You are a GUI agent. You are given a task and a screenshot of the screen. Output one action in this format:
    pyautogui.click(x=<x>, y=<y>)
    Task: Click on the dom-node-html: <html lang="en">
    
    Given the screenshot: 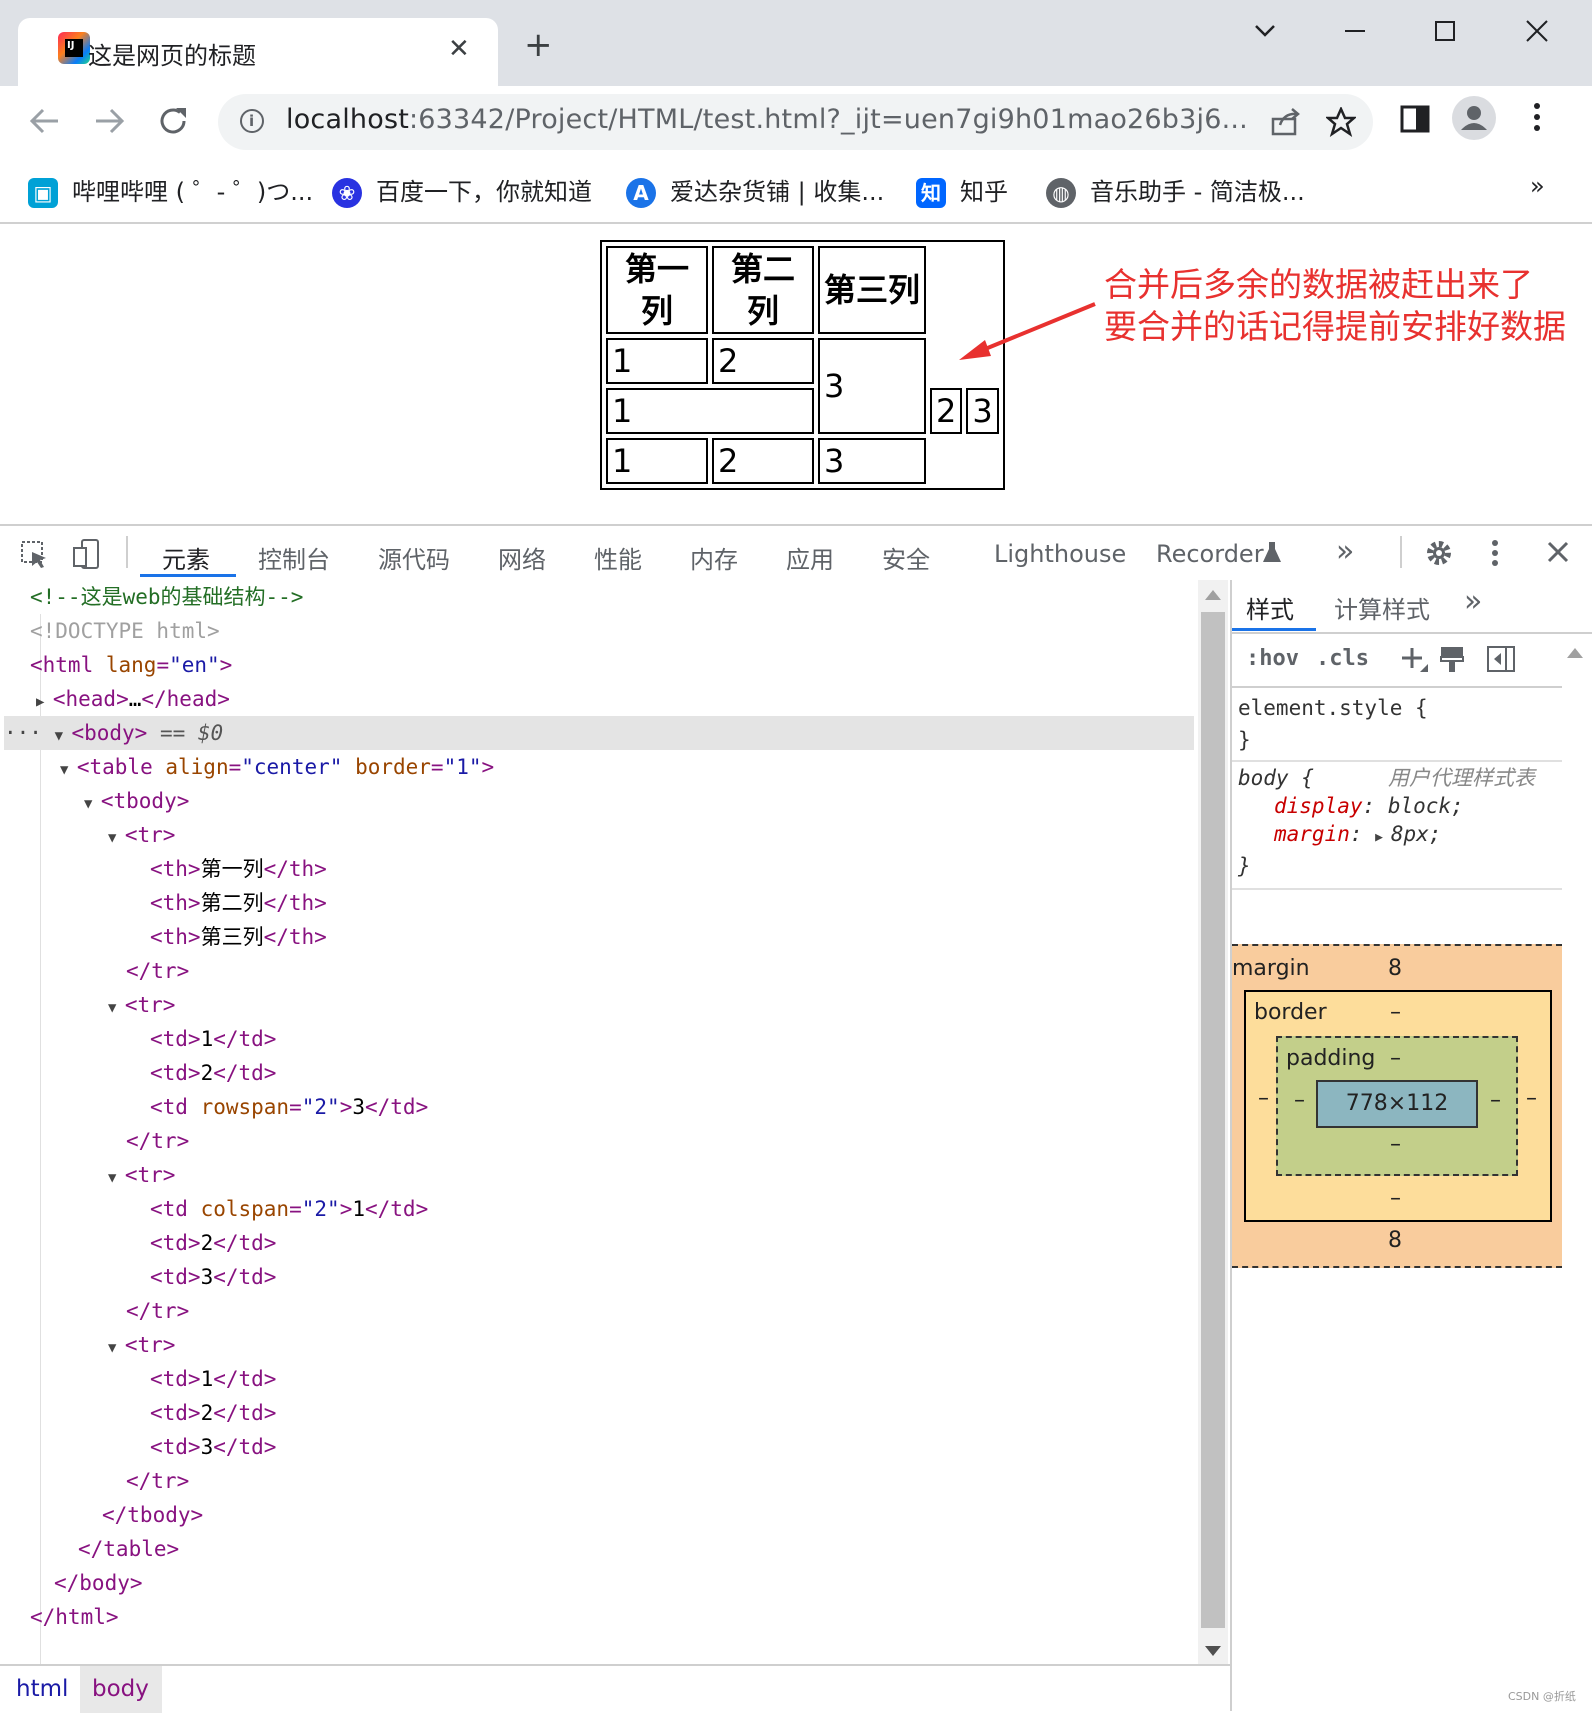 What is the action you would take?
    pyautogui.click(x=628, y=665)
    